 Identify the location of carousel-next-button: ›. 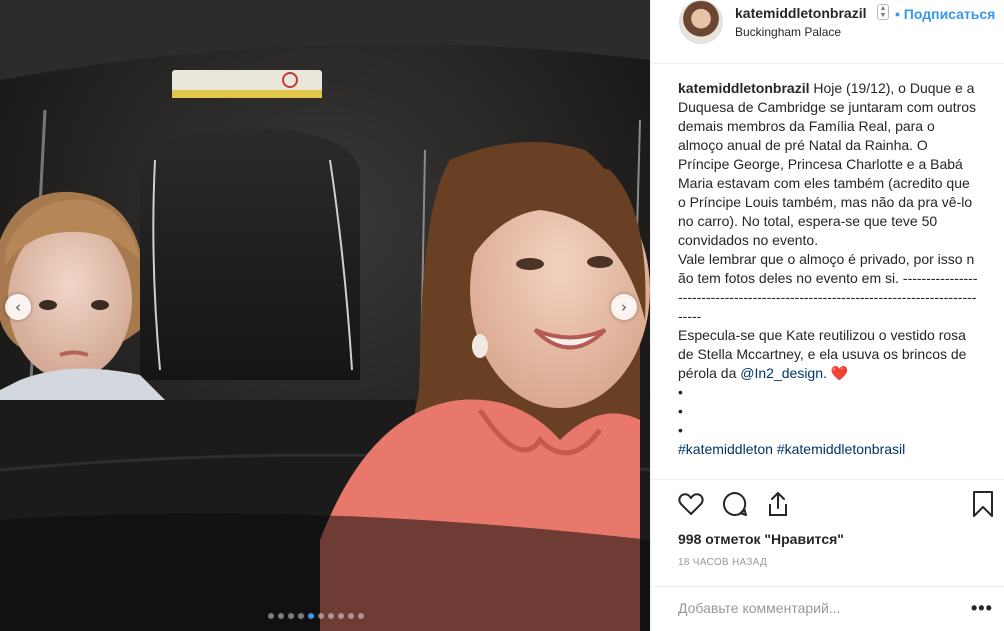
(624, 307).